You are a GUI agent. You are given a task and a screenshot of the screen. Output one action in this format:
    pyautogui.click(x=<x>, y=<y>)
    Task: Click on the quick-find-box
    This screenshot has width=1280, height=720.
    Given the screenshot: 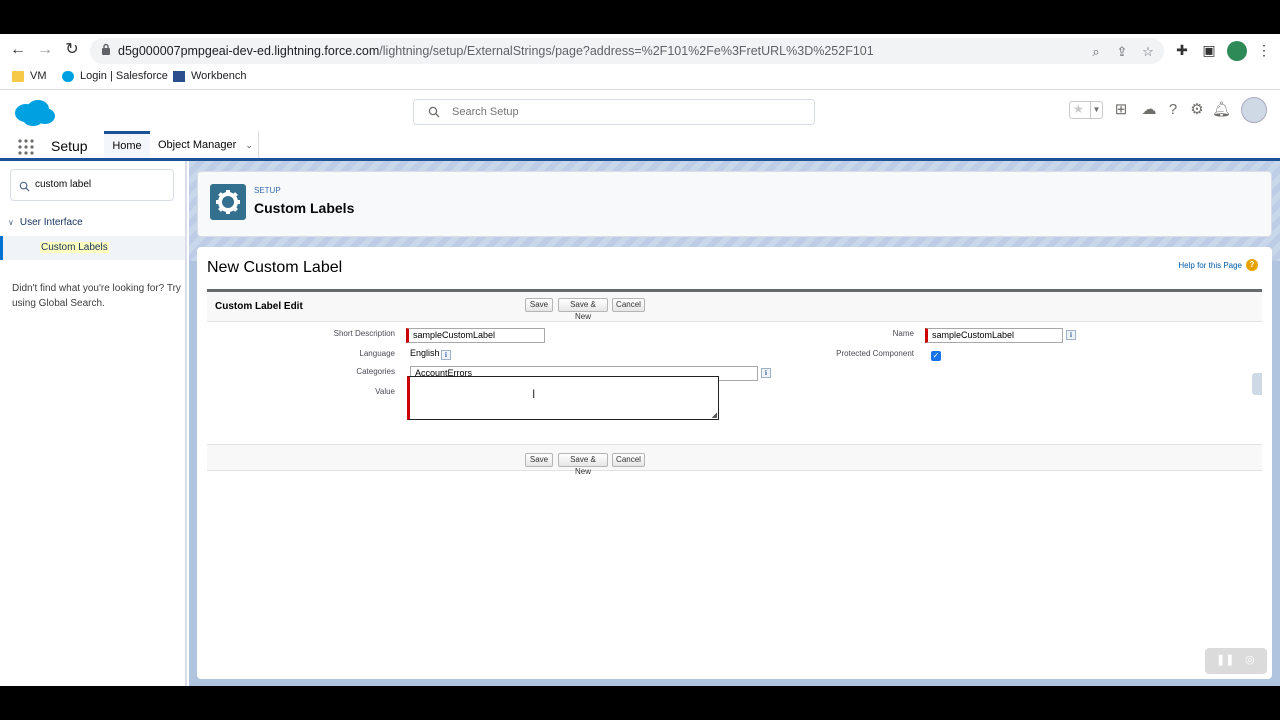 What is the action you would take?
    pyautogui.click(x=92, y=185)
    